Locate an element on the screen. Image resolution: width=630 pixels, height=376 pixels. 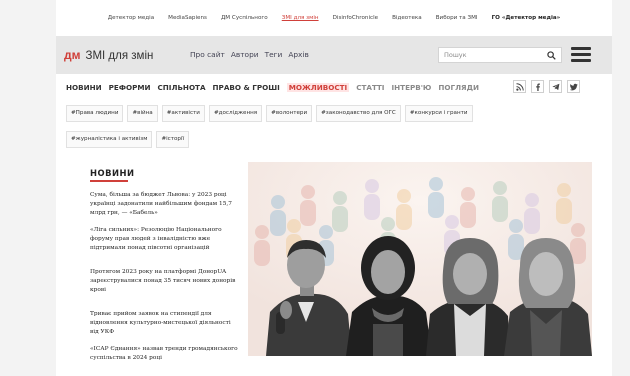
search-icon is located at coordinates (551, 55).